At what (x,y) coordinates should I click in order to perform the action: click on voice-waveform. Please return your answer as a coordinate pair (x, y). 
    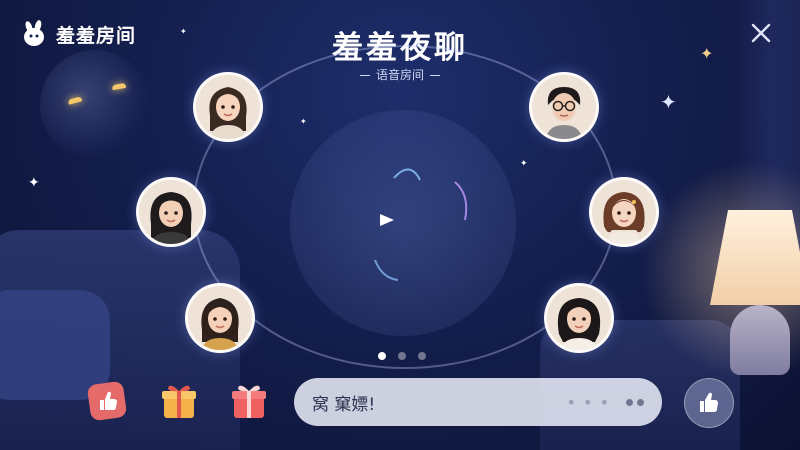
    Looking at the image, I should click on (400, 220).